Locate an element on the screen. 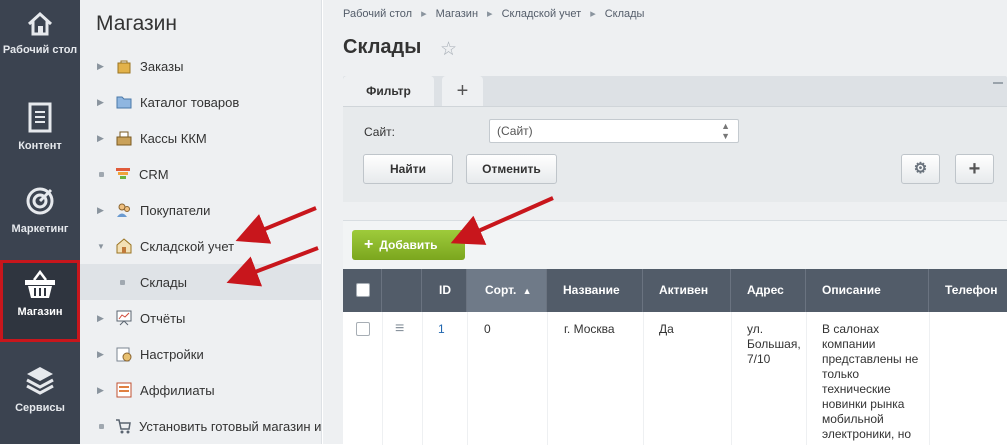 Image resolution: width=1007 pixels, height=445 pixels. breadcrumb-item: Складской учет is located at coordinates (542, 14).